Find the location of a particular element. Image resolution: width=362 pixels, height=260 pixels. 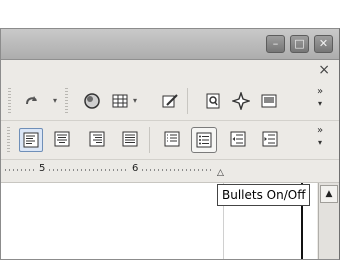

redo-icon is located at coordinates (31, 100).